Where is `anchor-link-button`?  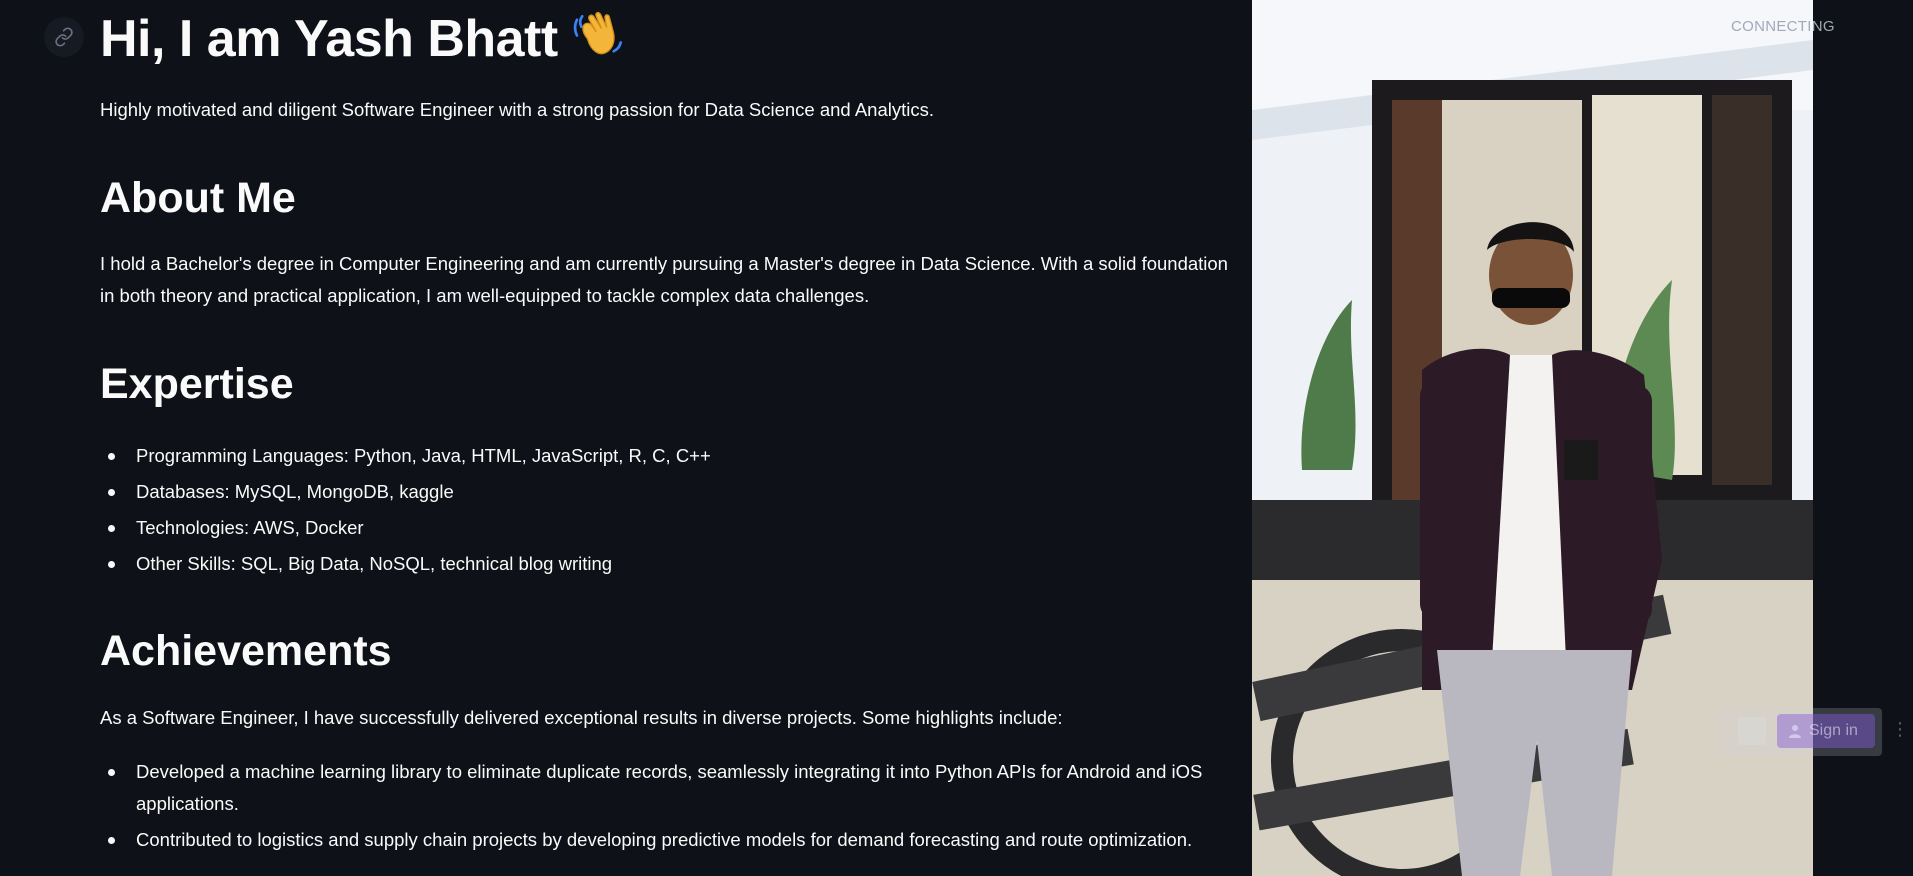 anchor-link-button is located at coordinates (64, 37).